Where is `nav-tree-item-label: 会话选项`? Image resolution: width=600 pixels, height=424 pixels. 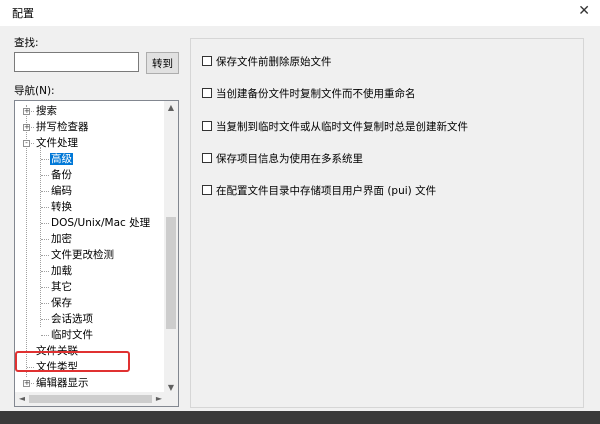
nav-tree-item-label: 会话选项 is located at coordinates (72, 319).